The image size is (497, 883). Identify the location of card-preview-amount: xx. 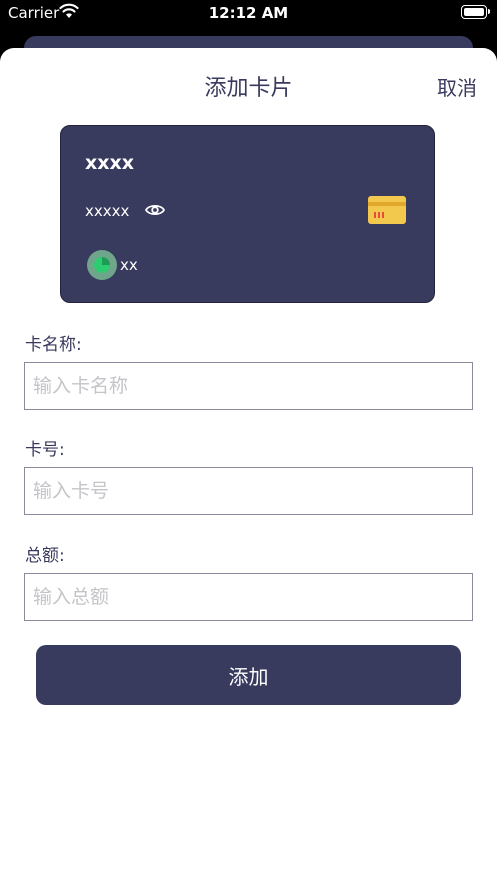
(129, 265).